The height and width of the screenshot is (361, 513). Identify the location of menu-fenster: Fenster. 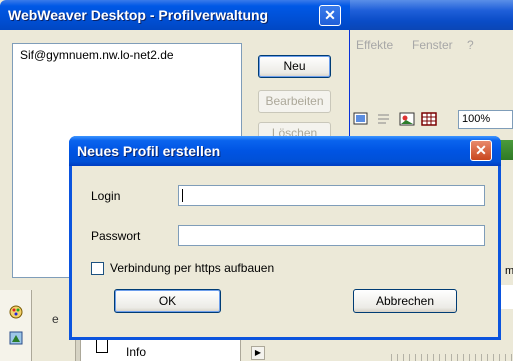
(432, 45).